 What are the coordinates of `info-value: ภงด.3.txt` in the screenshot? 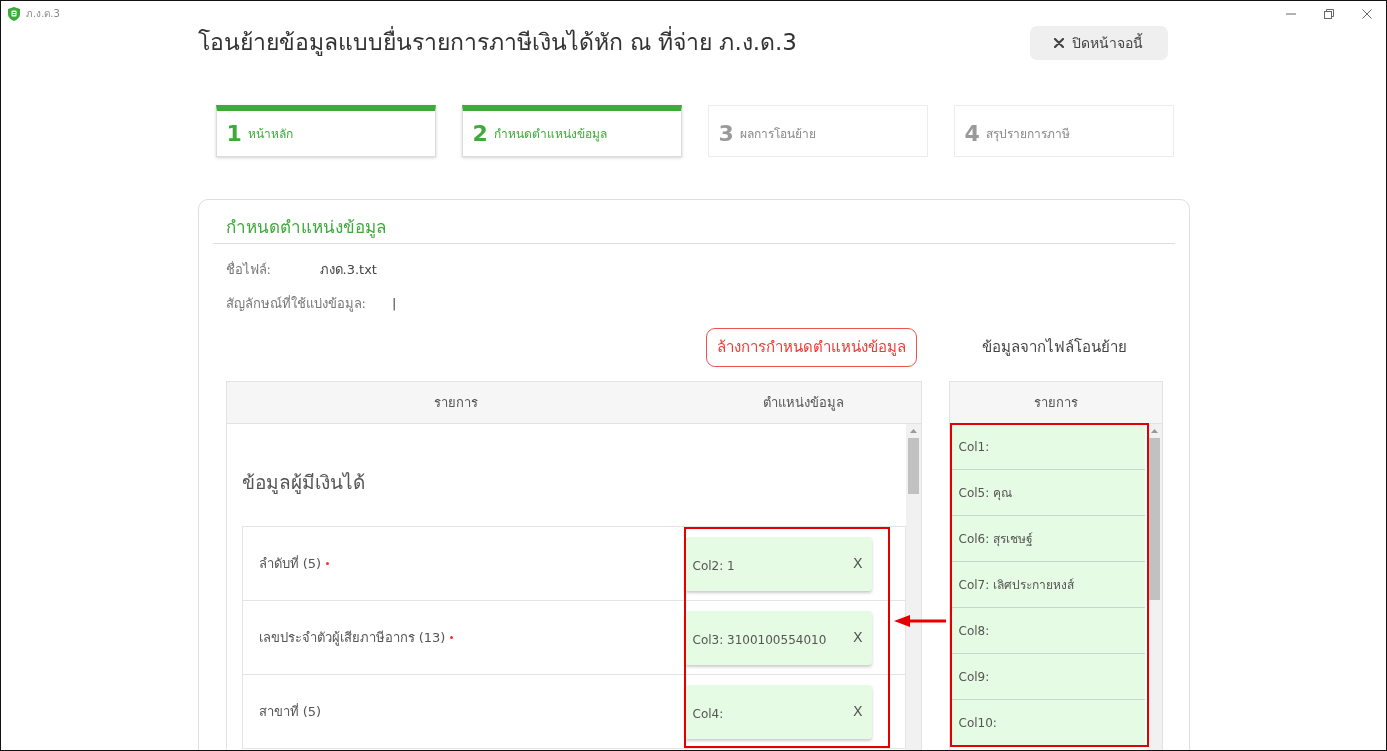 It's located at (348, 269).